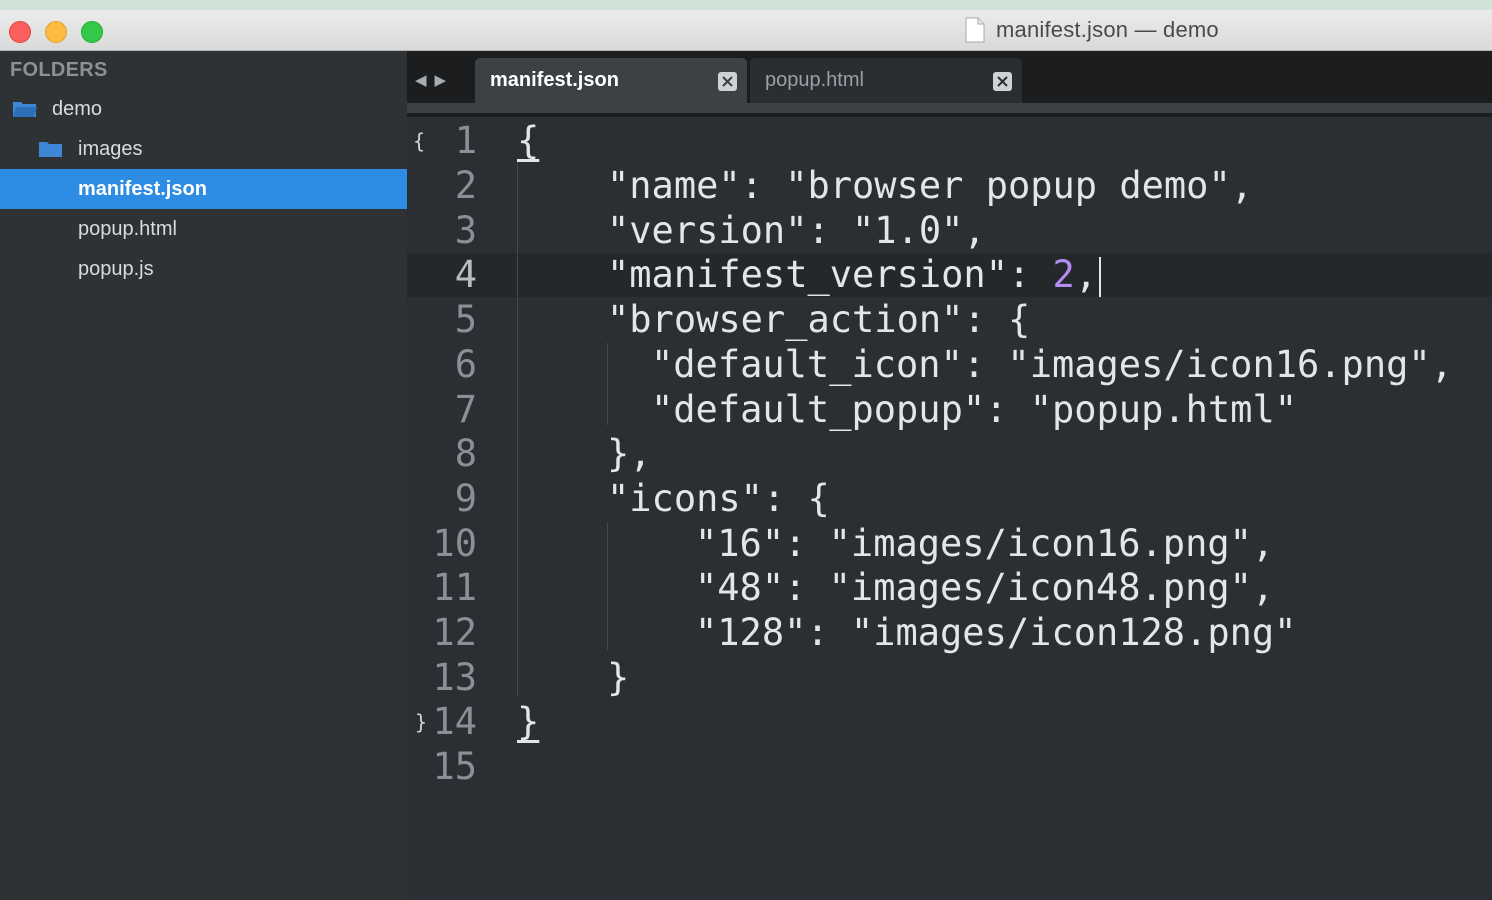 This screenshot has height=900, width=1492. Describe the element at coordinates (554, 80) in the screenshot. I see `tab-label: manifest.json` at that location.